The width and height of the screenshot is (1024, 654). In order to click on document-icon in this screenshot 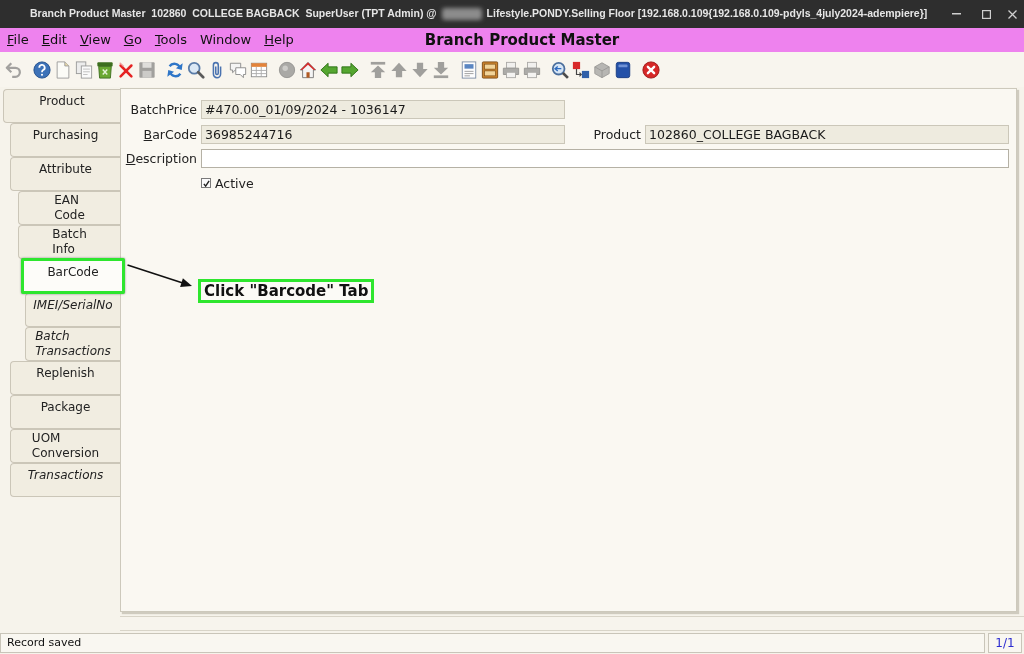, I will do `click(469, 69)`.